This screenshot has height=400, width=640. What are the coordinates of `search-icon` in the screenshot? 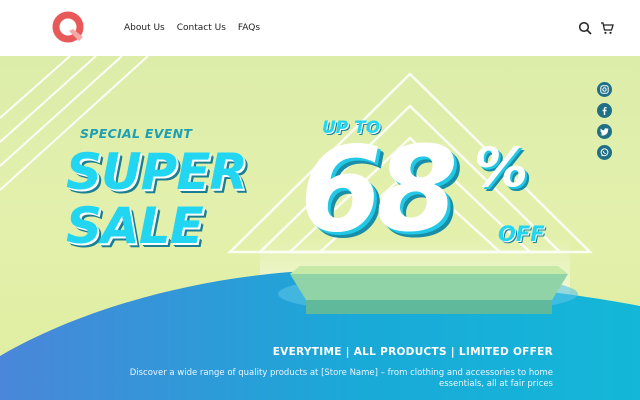 It's located at (585, 27).